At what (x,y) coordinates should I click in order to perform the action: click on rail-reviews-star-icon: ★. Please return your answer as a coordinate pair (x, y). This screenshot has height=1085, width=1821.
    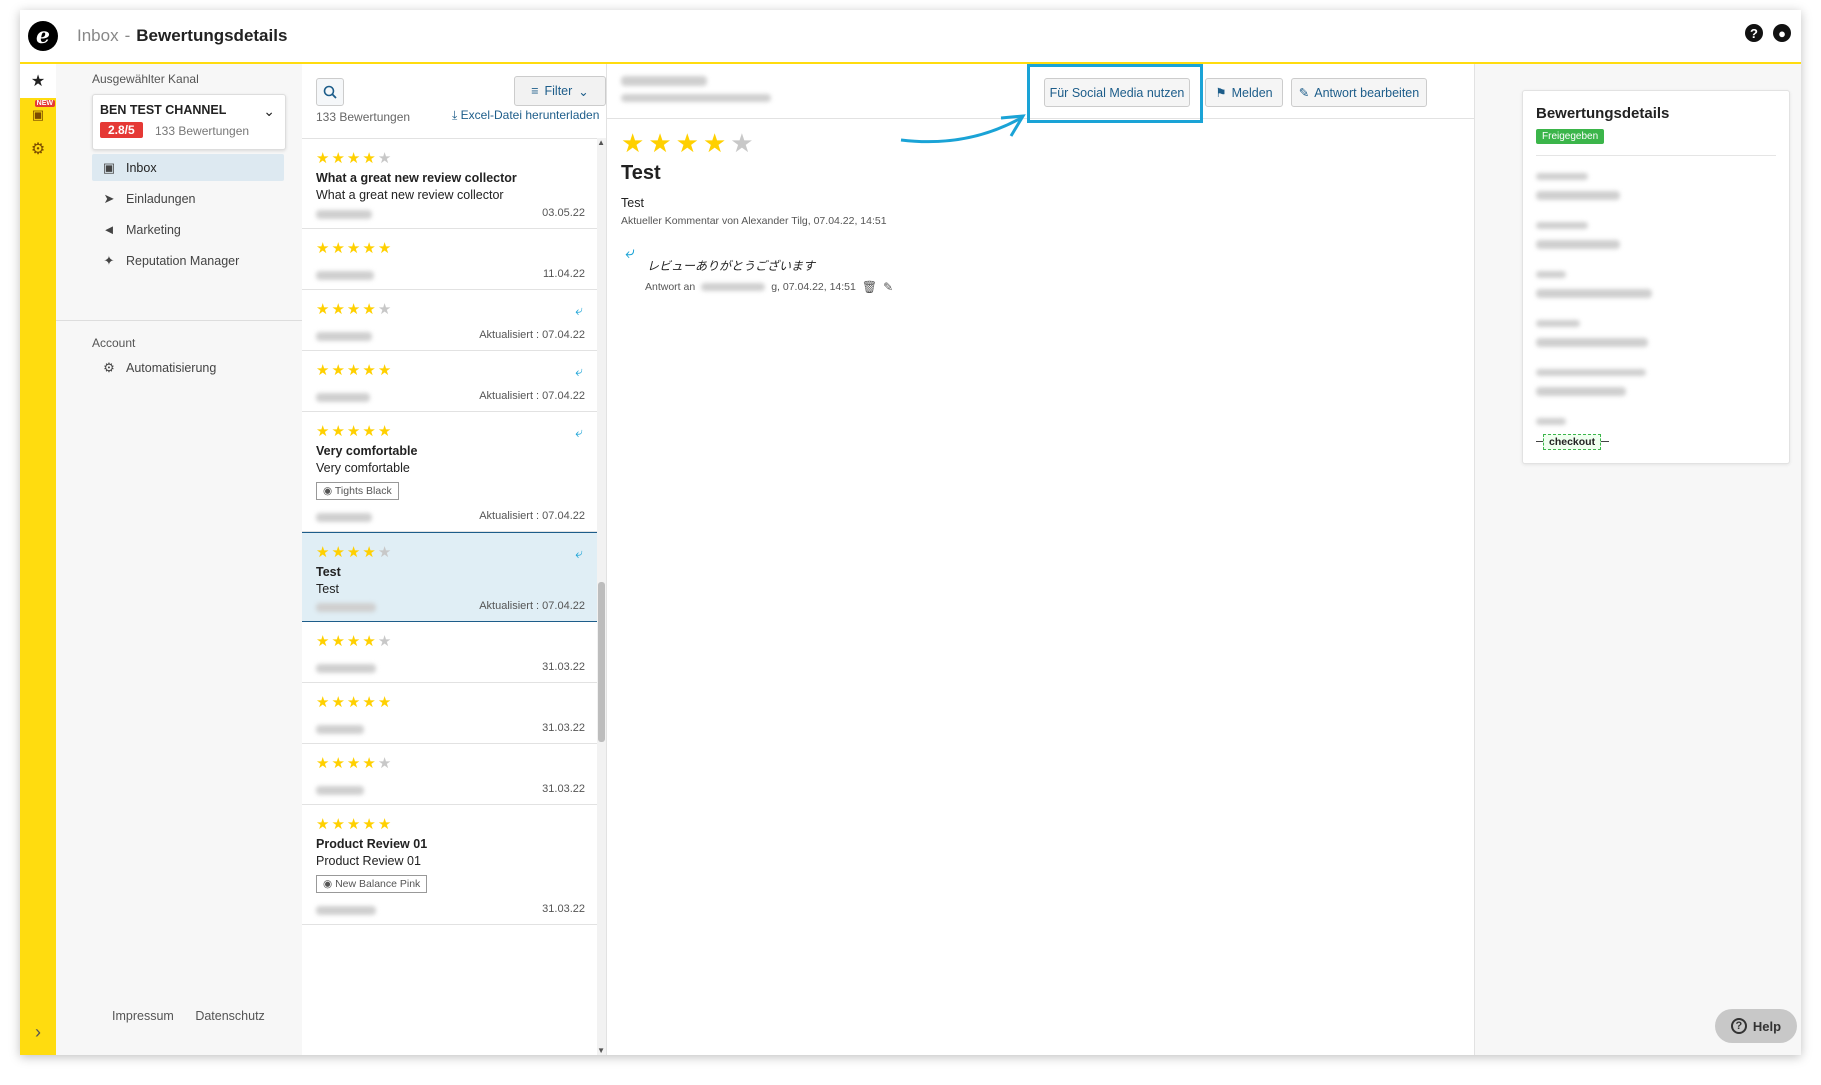
    Looking at the image, I should click on (38, 81).